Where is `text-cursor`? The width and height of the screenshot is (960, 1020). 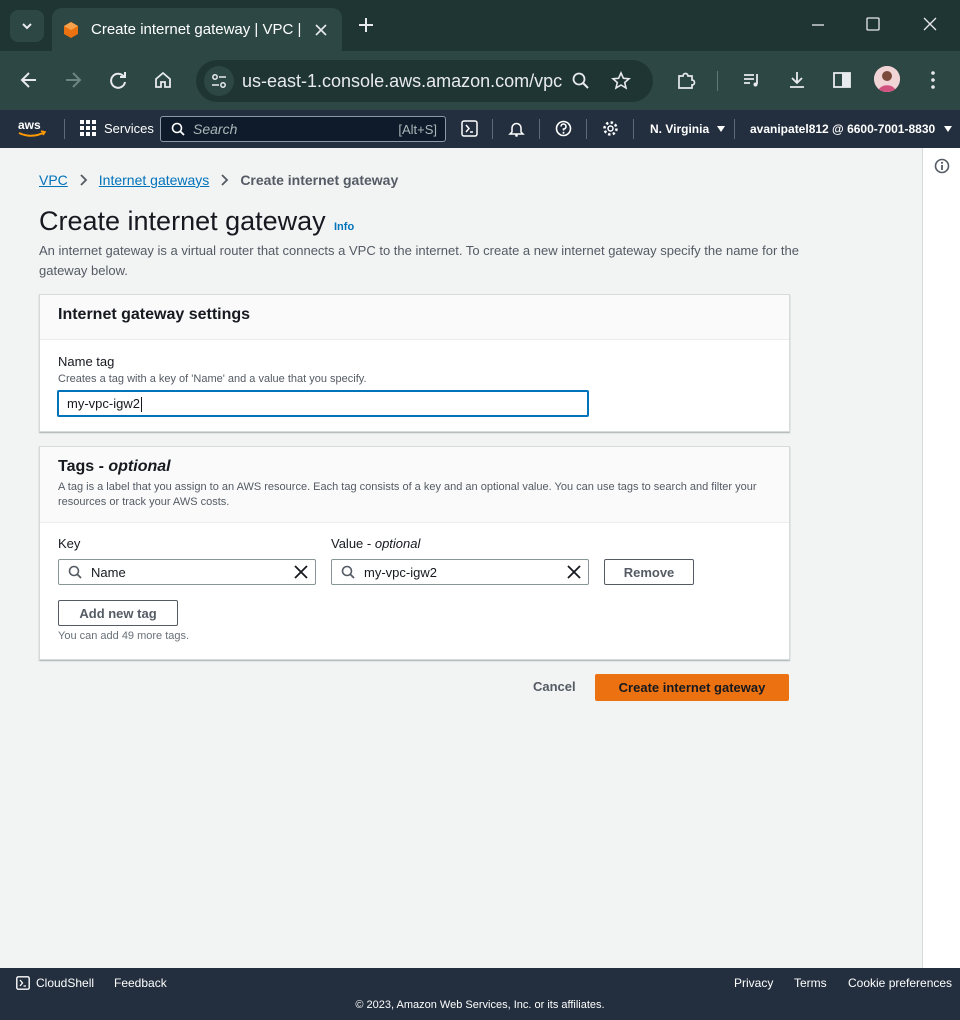
text-cursor is located at coordinates (141, 405).